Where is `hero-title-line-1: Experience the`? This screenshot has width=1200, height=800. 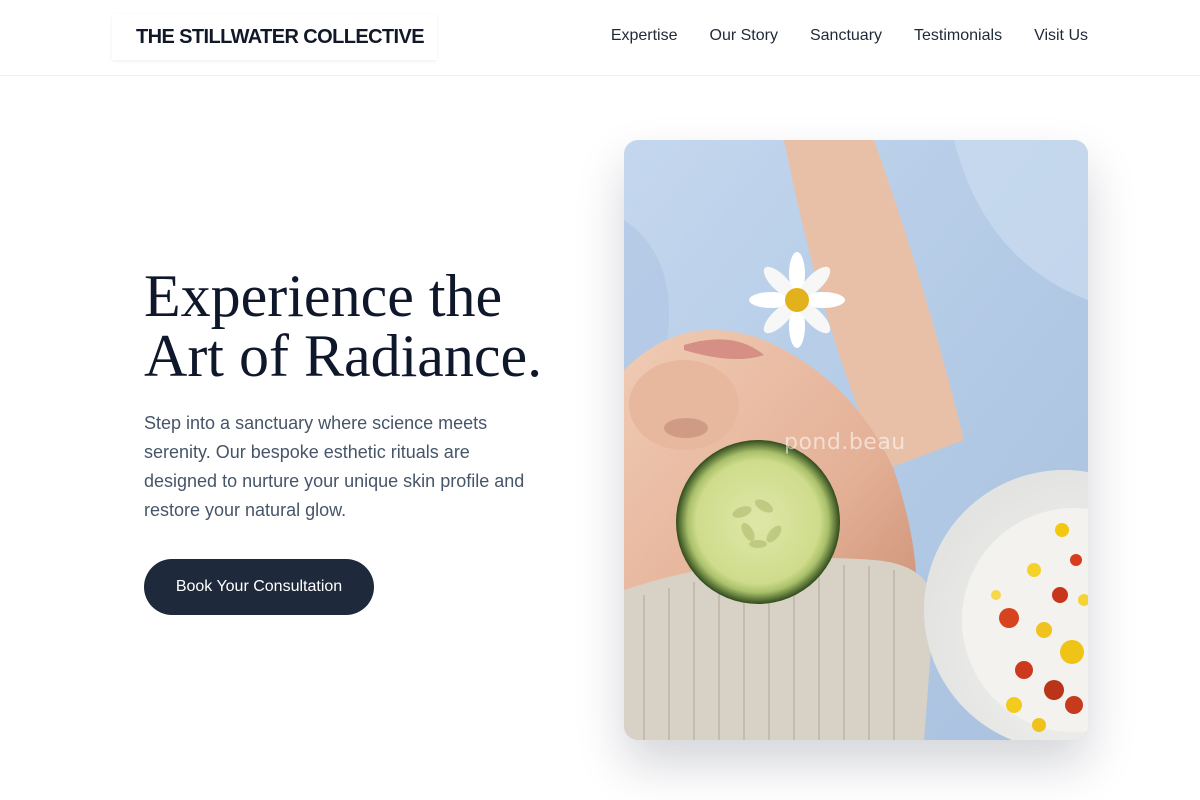
hero-title-line-1: Experience the is located at coordinates (323, 296).